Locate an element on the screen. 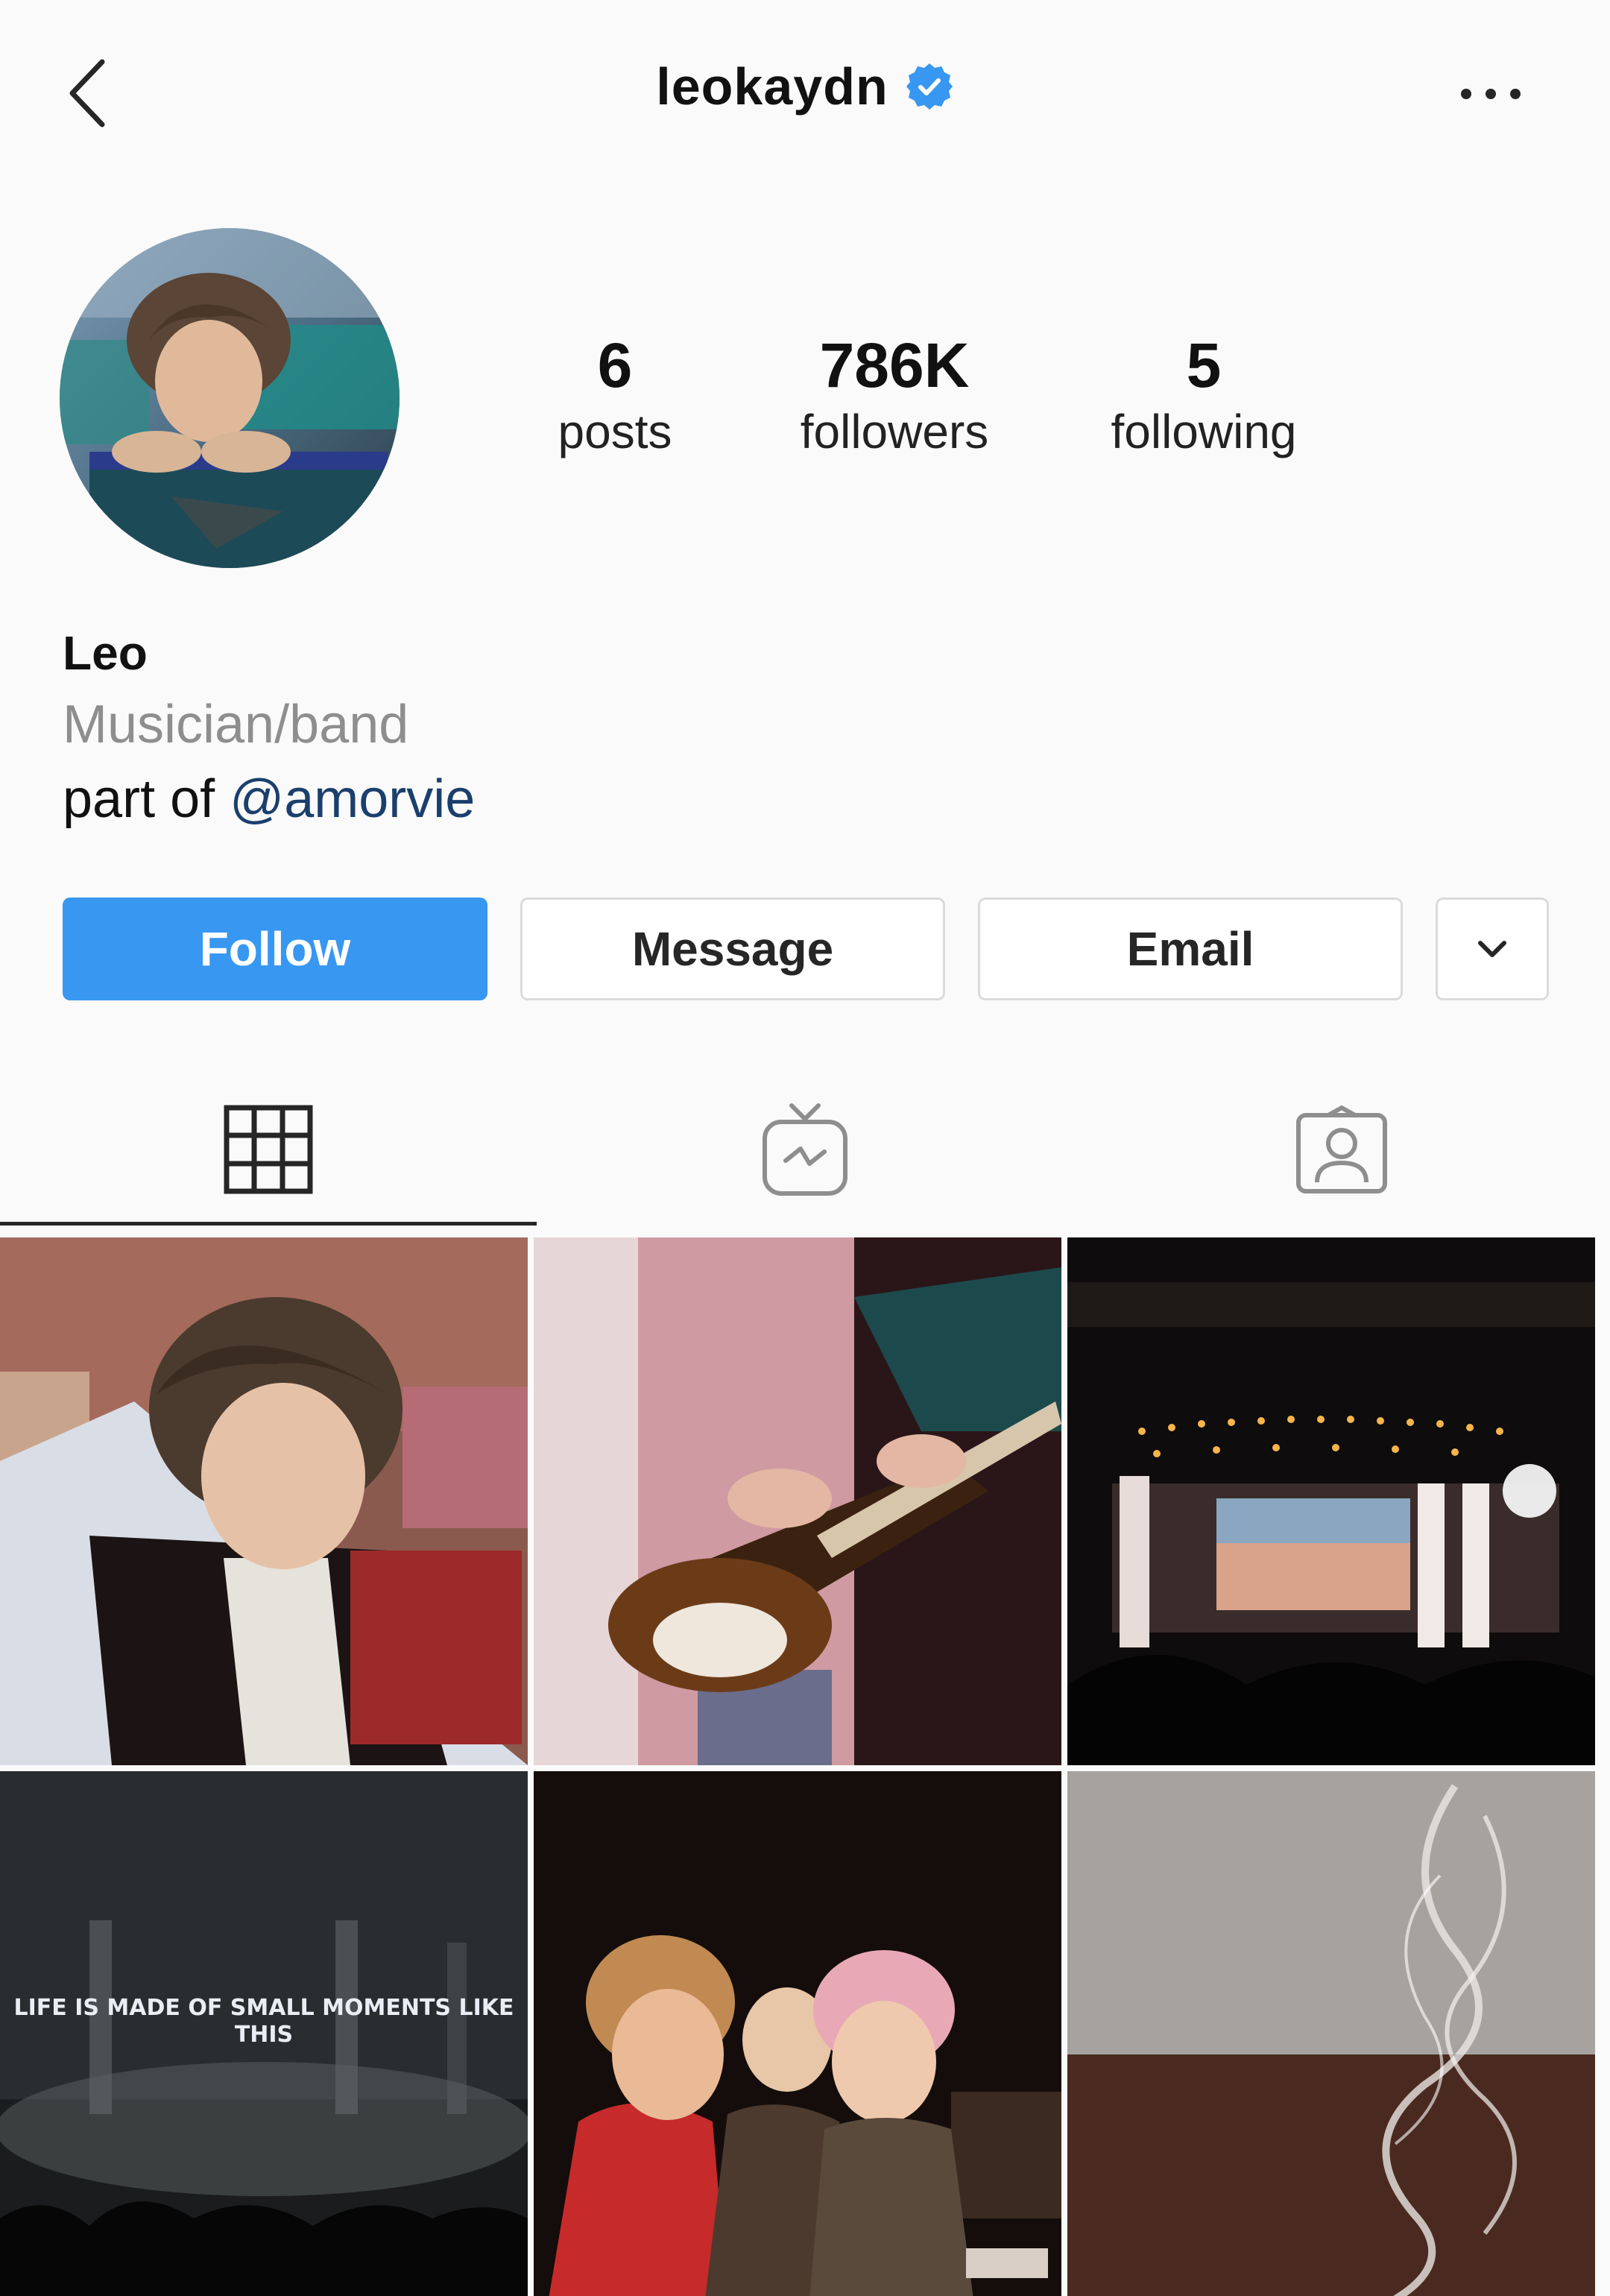 The height and width of the screenshot is (2296, 1610). tab-tagged is located at coordinates (1341, 1149).